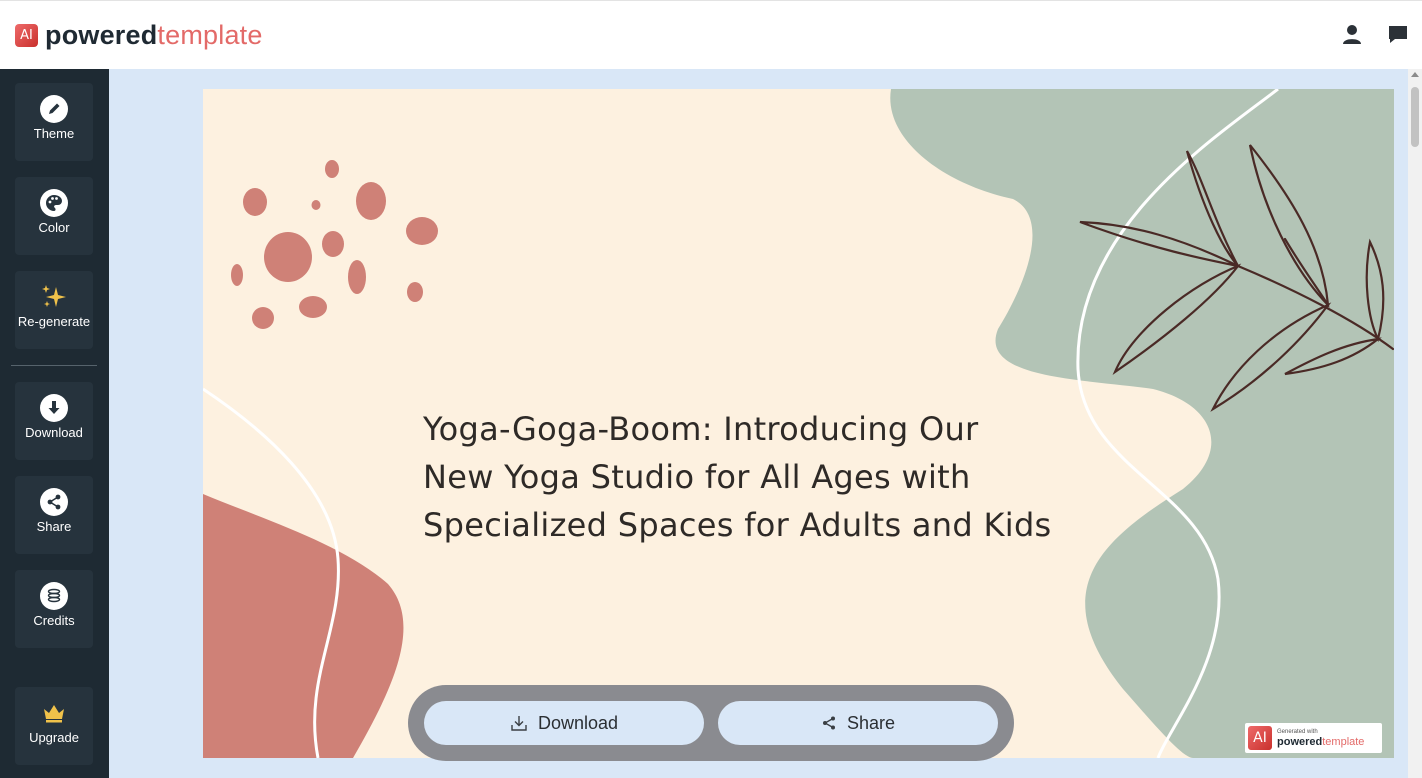 This screenshot has height=778, width=1422. I want to click on share-button: Share, so click(858, 723).